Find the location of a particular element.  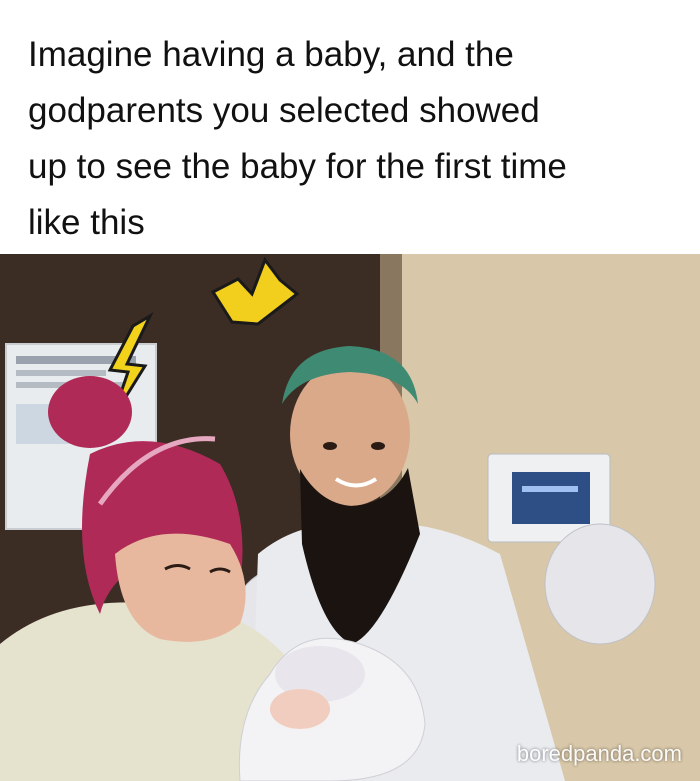

caption-line-1: Imagine having a baby, and the is located at coordinates (271, 54).